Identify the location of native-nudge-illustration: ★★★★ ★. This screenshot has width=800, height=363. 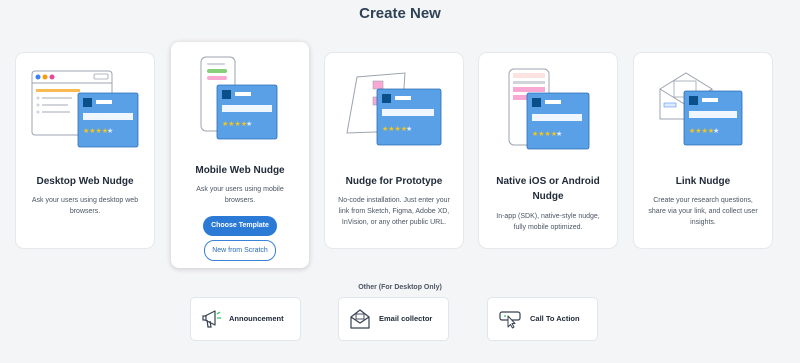
(549, 109).